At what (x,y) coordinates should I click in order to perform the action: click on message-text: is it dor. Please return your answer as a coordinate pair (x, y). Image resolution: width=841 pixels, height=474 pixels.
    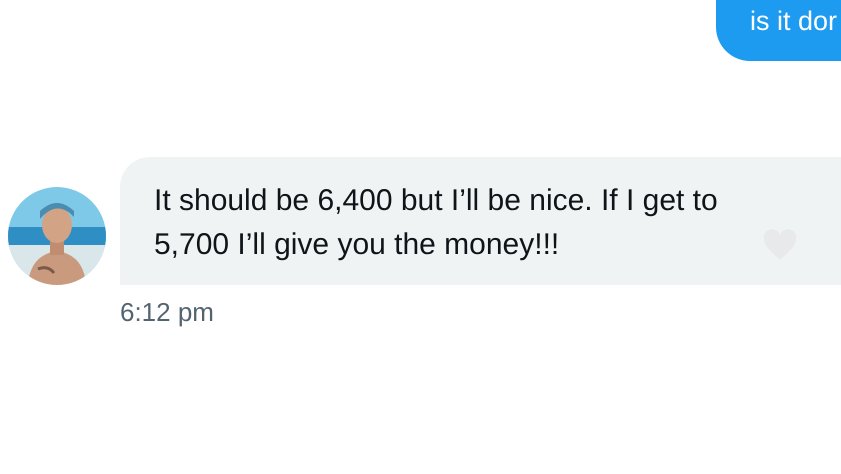
    Looking at the image, I should click on (793, 21).